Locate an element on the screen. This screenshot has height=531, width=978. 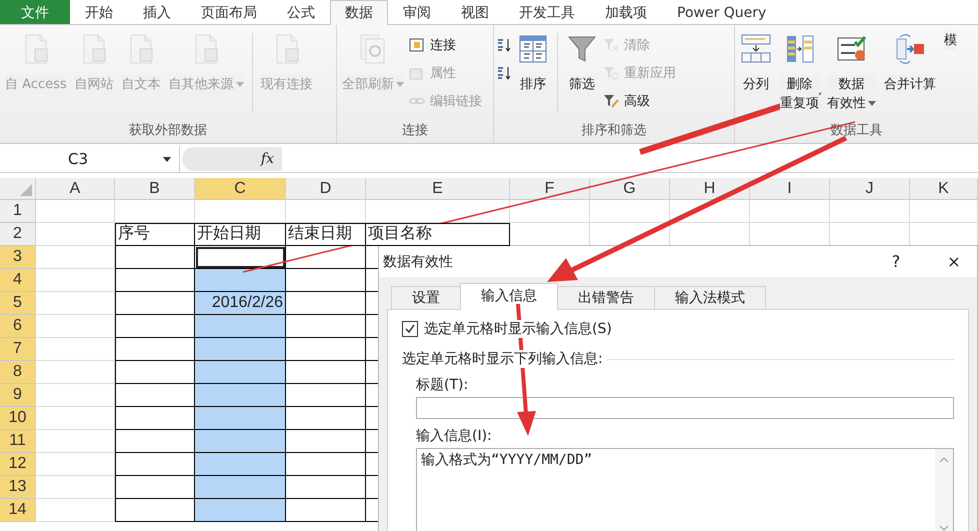
ribbon-button: 数据 有效性 is located at coordinates (851, 72).